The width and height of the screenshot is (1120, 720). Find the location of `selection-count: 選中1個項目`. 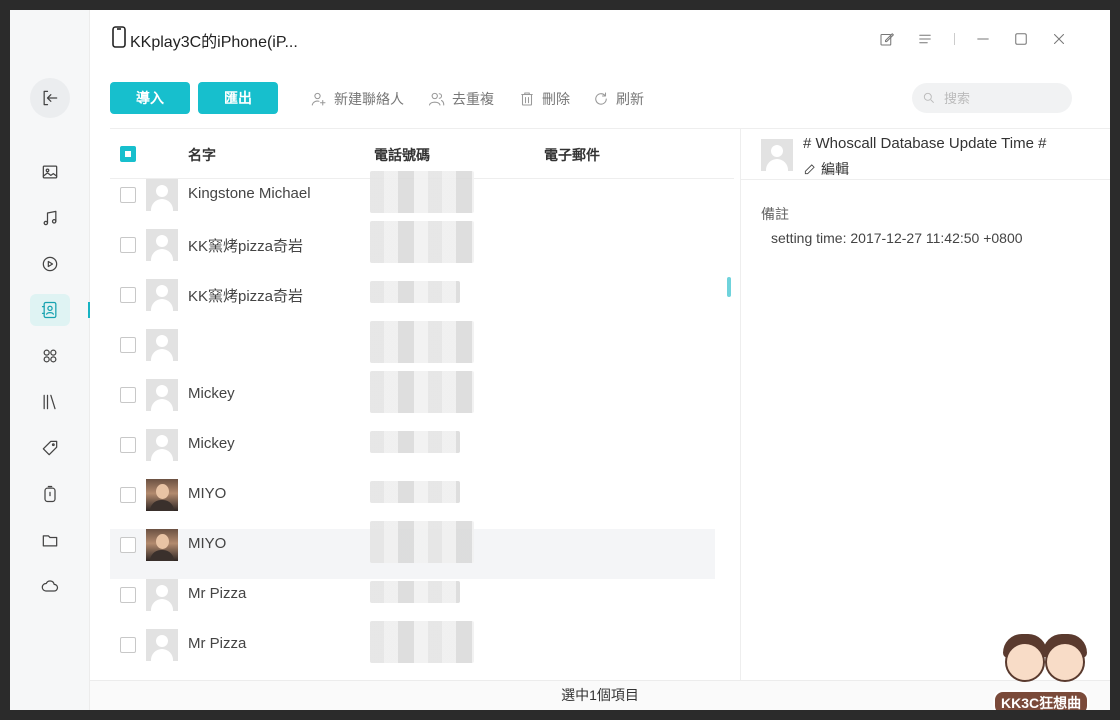

selection-count: 選中1個項目 is located at coordinates (600, 695).